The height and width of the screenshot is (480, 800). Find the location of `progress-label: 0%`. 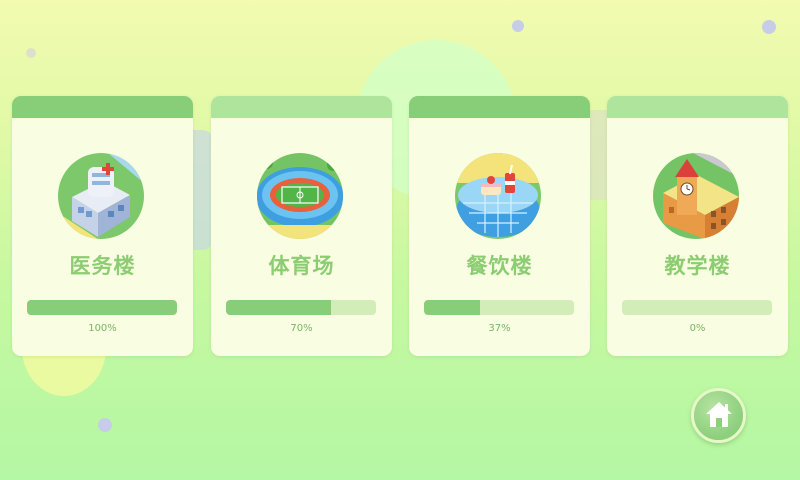

progress-label: 0% is located at coordinates (697, 328).